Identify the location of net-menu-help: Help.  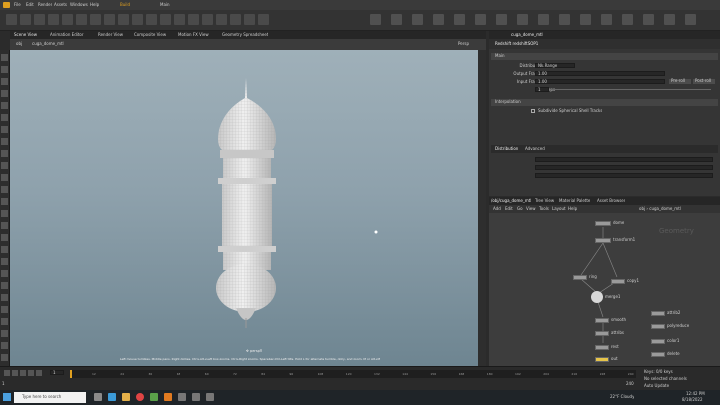
(572, 209).